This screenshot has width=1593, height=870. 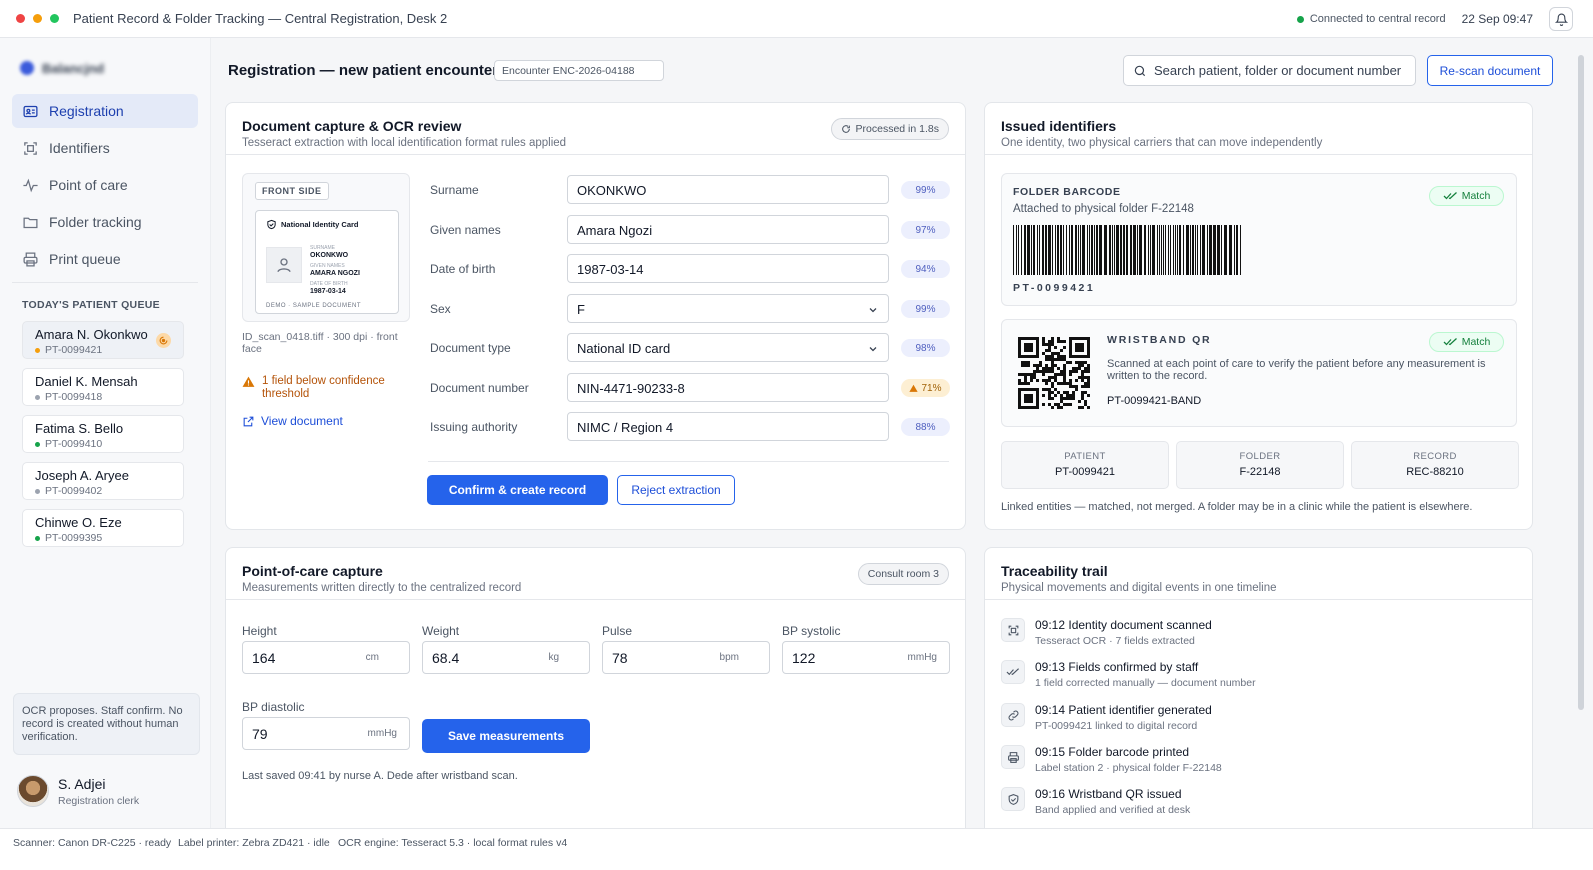 I want to click on reject-extraction-button: Reject extraction, so click(x=676, y=490).